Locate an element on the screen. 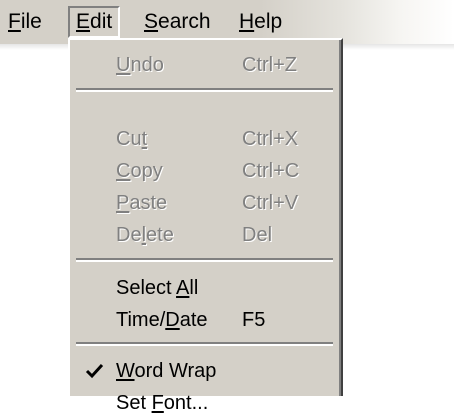 This screenshot has height=420, width=454. menu-file-accelerator: F is located at coordinates (14, 21).